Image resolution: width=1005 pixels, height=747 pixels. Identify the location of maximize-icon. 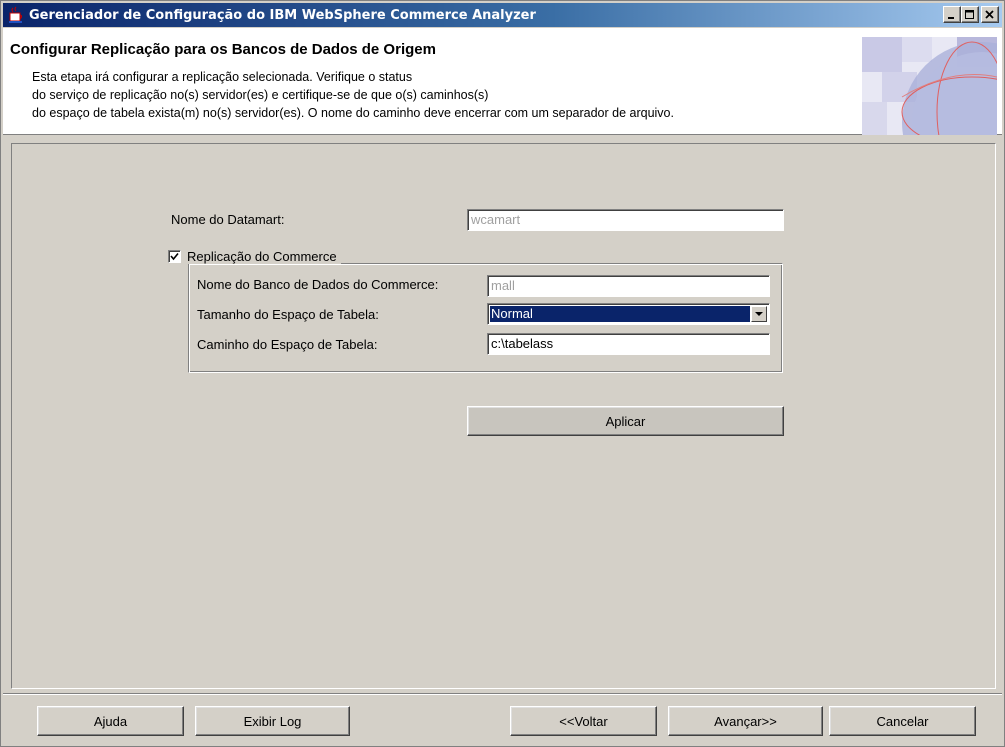
(969, 14).